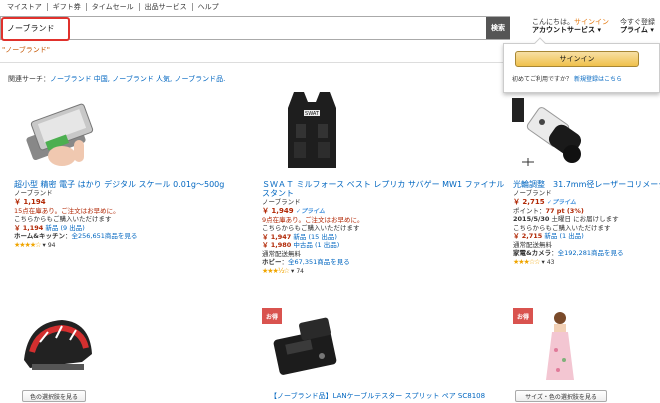 Image resolution: width=660 pixels, height=403 pixels. I want to click on signin-button: サインイン, so click(577, 59).